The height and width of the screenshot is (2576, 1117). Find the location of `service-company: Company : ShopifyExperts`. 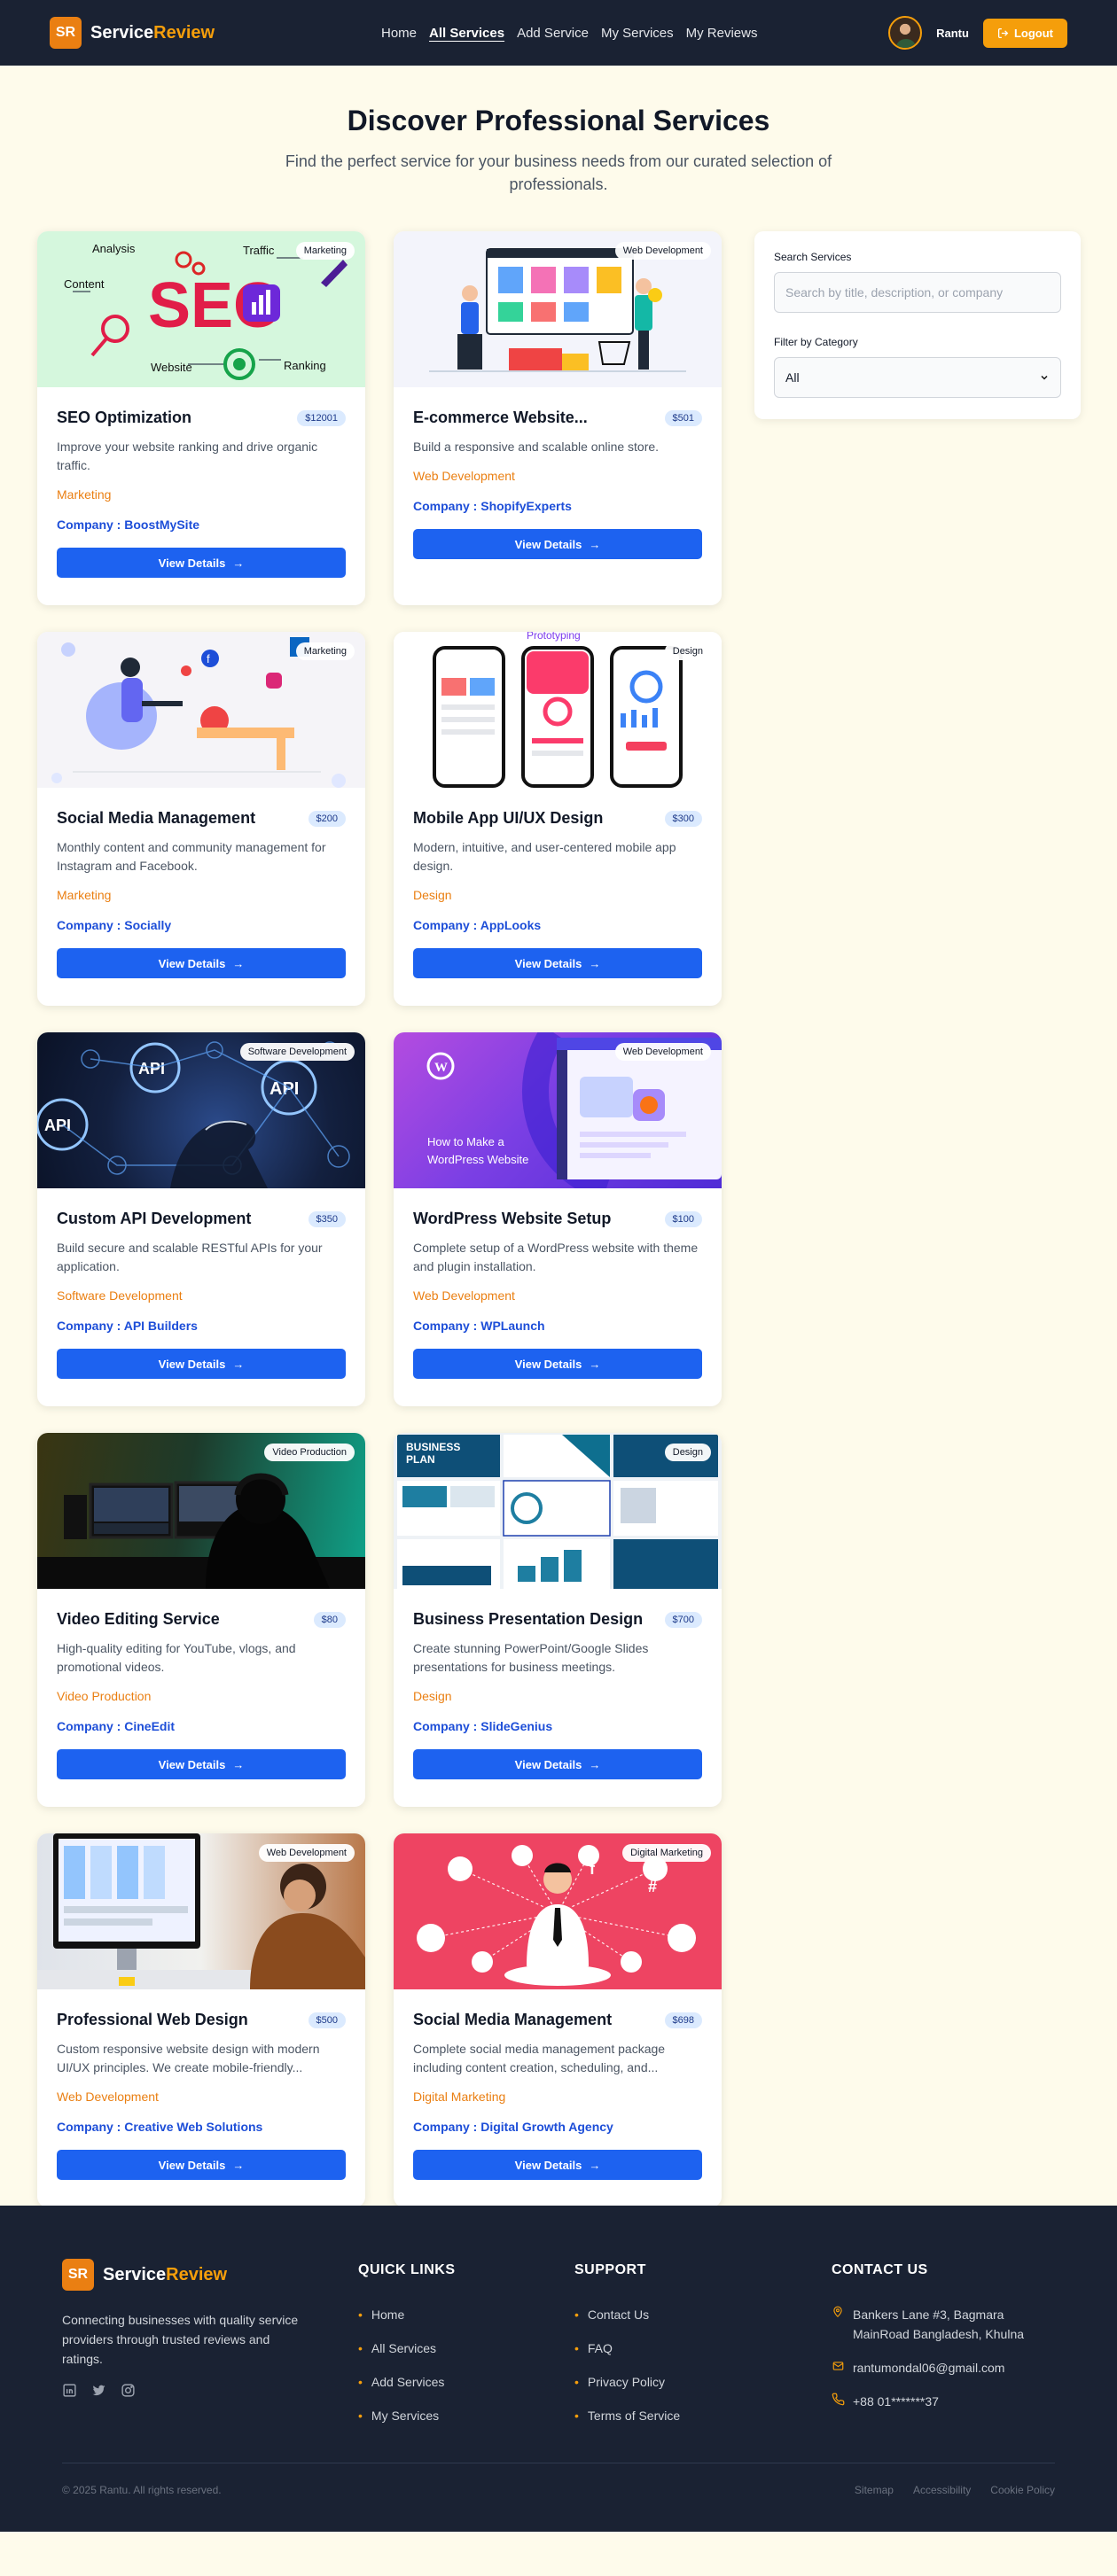

service-company: Company : ShopifyExperts is located at coordinates (492, 506).